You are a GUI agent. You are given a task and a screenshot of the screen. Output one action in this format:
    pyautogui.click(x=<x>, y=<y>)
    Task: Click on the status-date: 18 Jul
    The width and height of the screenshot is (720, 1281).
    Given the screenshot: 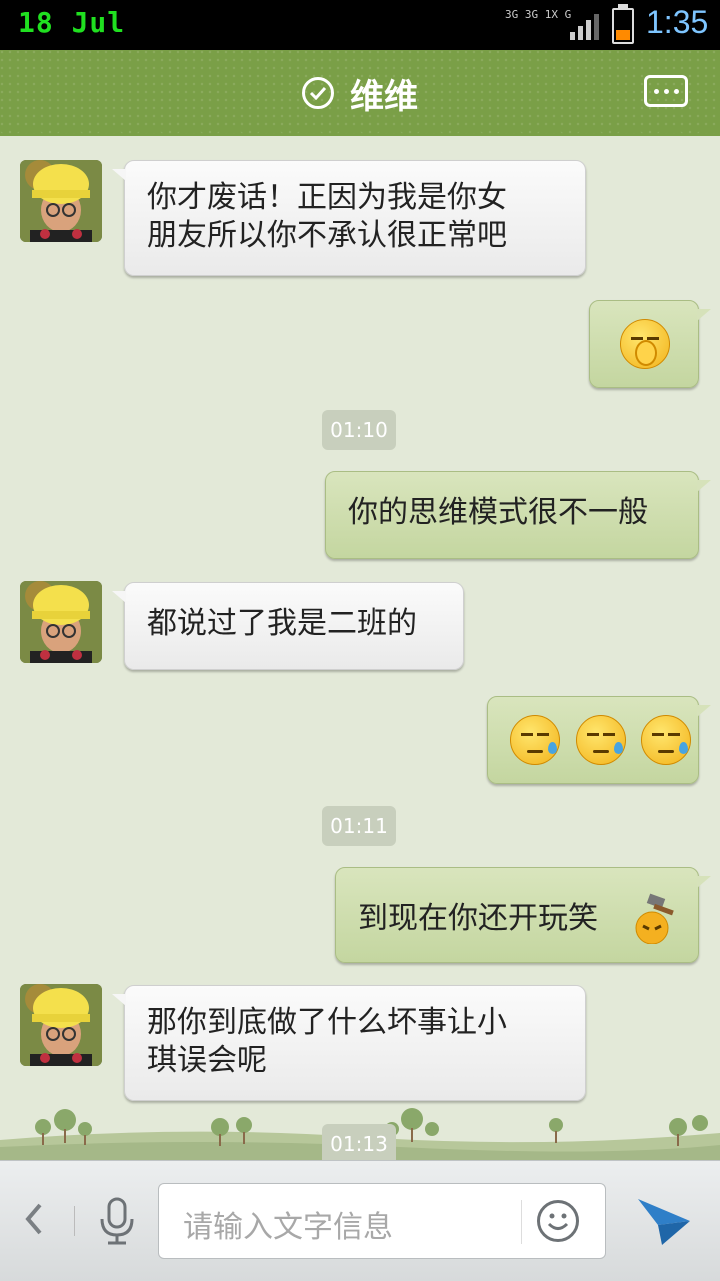 What is the action you would take?
    pyautogui.click(x=72, y=22)
    